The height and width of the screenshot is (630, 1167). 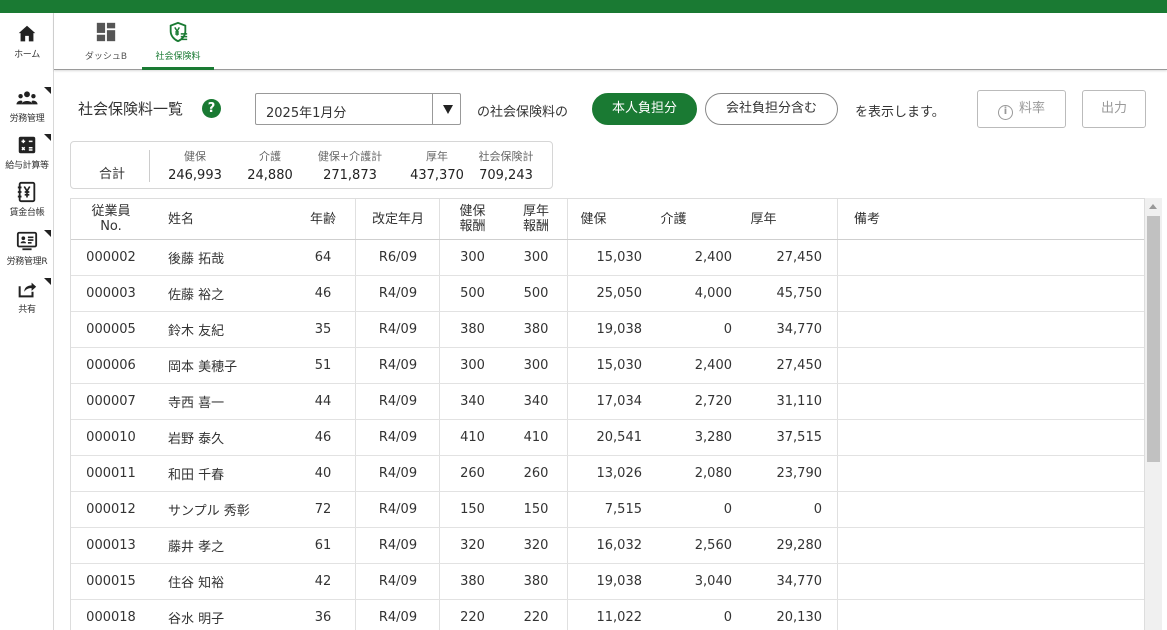 What do you see at coordinates (27, 156) in the screenshot?
I see `nav-item-payroll: 給与計算等` at bounding box center [27, 156].